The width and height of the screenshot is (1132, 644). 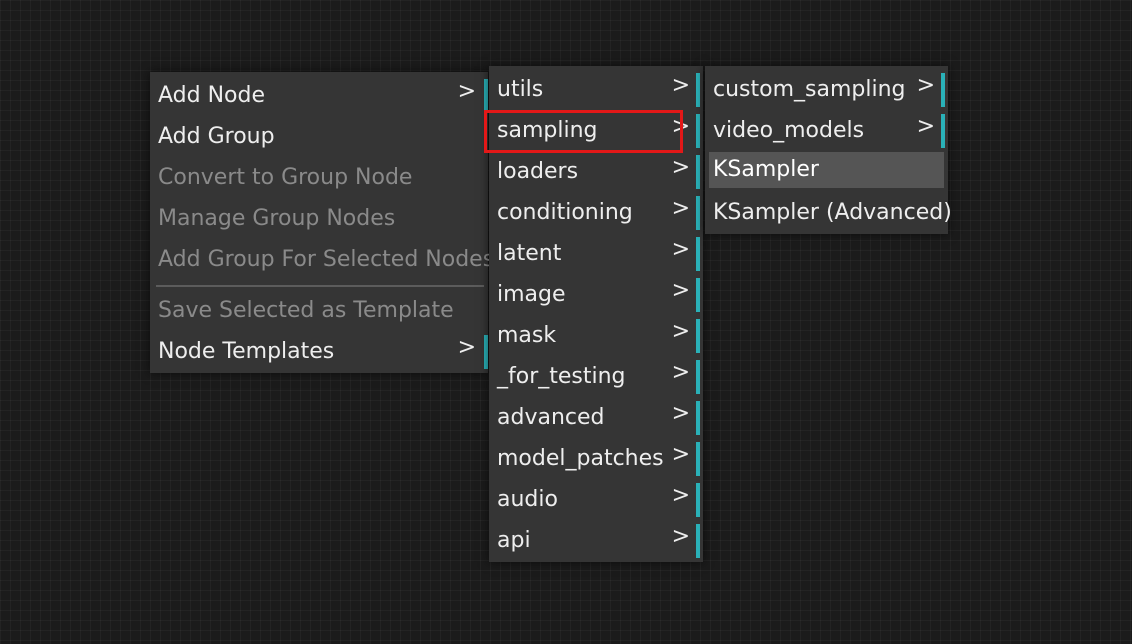 What do you see at coordinates (529, 253) in the screenshot?
I see `submenu-item-label: latent` at bounding box center [529, 253].